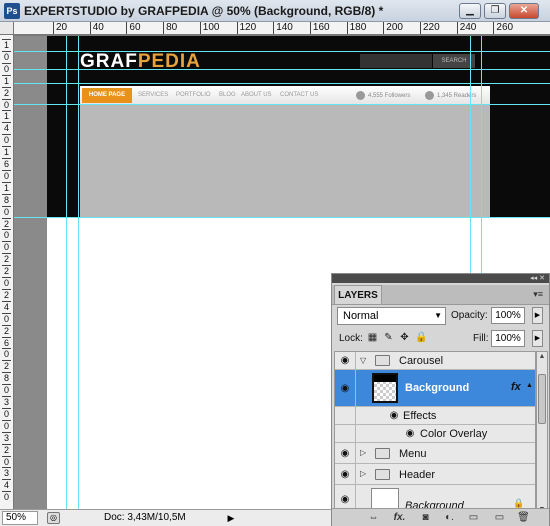 The image size is (550, 526). Describe the element at coordinates (6, 199) in the screenshot. I see `ruler-tick-label: 8` at that location.